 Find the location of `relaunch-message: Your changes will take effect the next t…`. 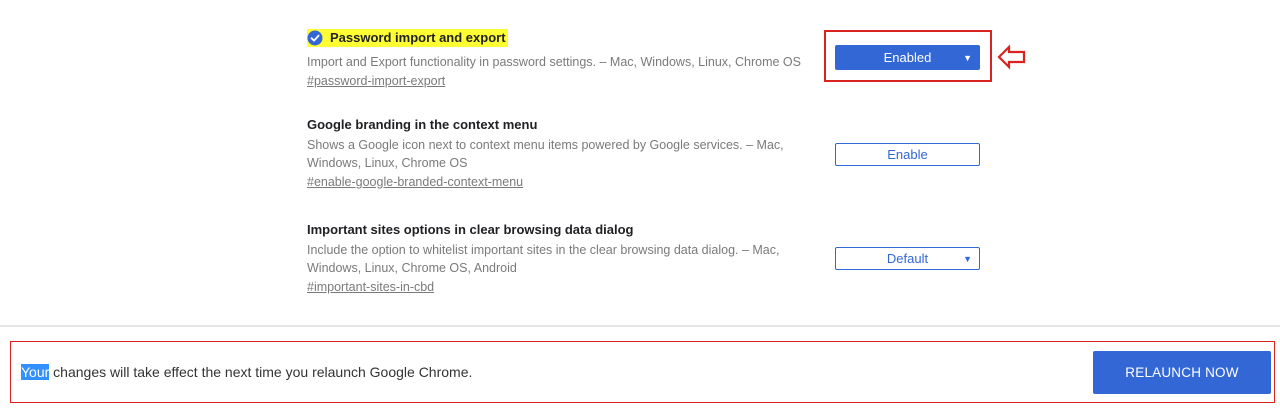

relaunch-message: Your changes will take effect the next t… is located at coordinates (246, 372).